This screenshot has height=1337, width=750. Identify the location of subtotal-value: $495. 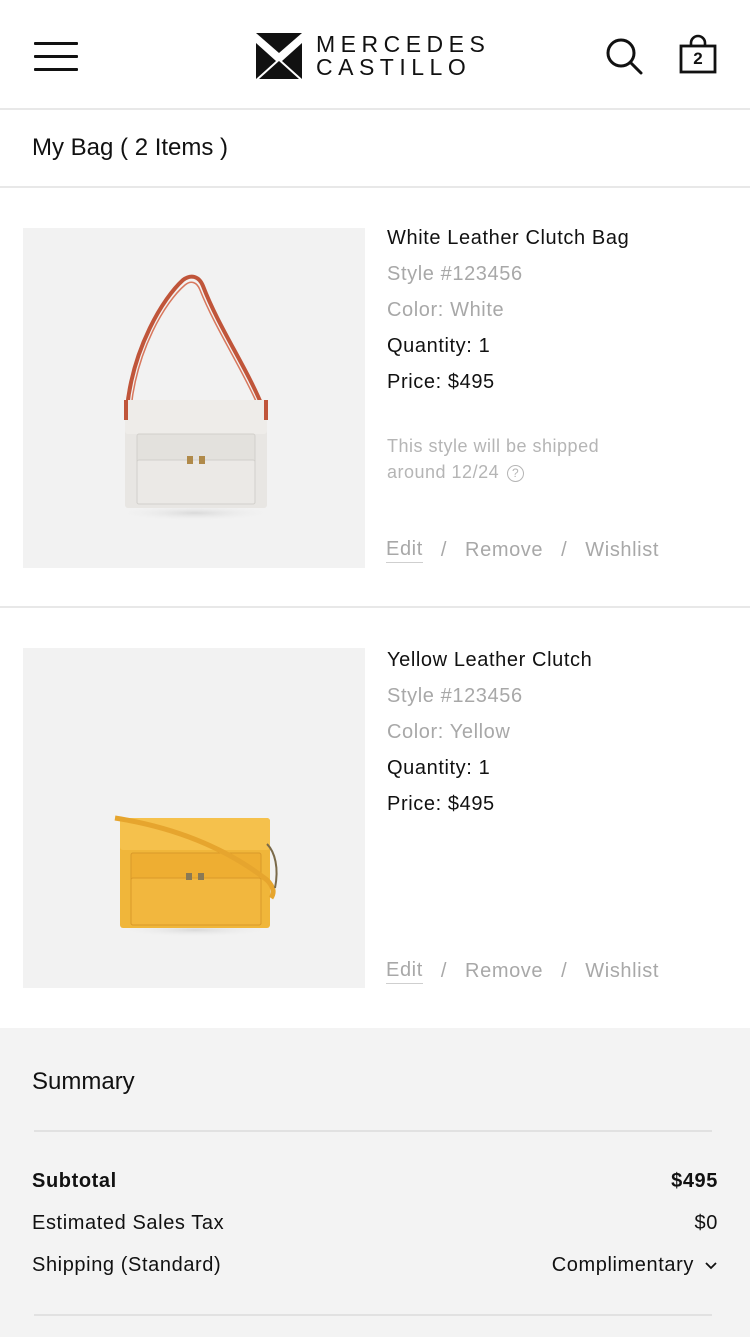
(694, 1181).